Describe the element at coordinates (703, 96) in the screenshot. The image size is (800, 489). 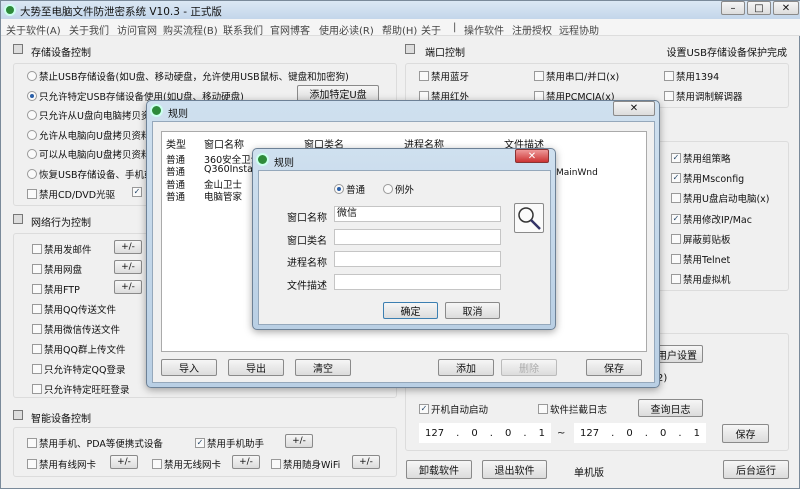
I see `port-checkbox: 禁用调制解调器` at that location.